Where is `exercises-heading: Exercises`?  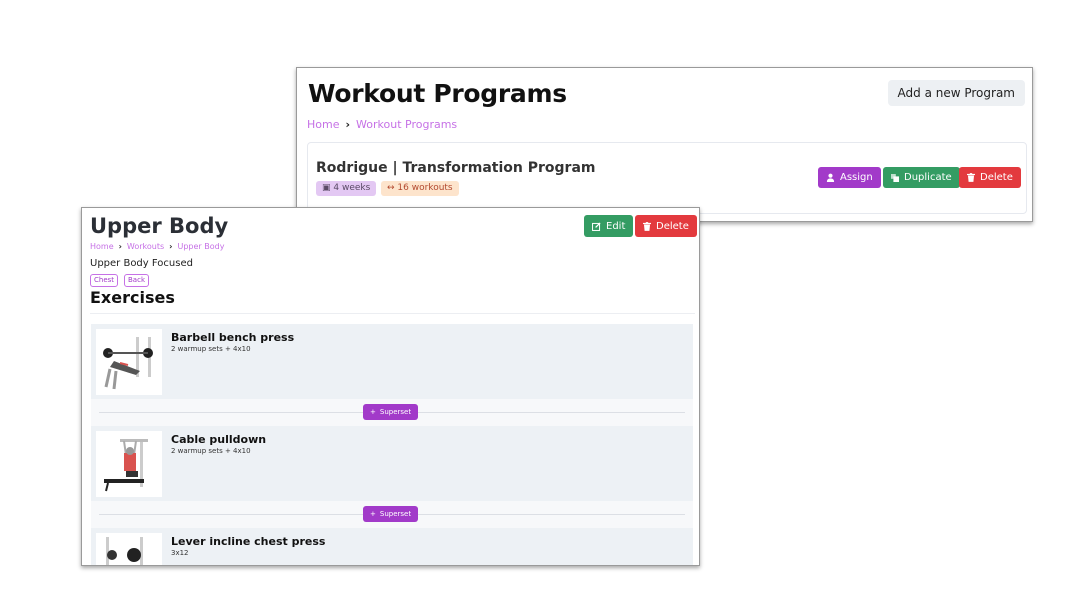
exercises-heading: Exercises is located at coordinates (132, 297).